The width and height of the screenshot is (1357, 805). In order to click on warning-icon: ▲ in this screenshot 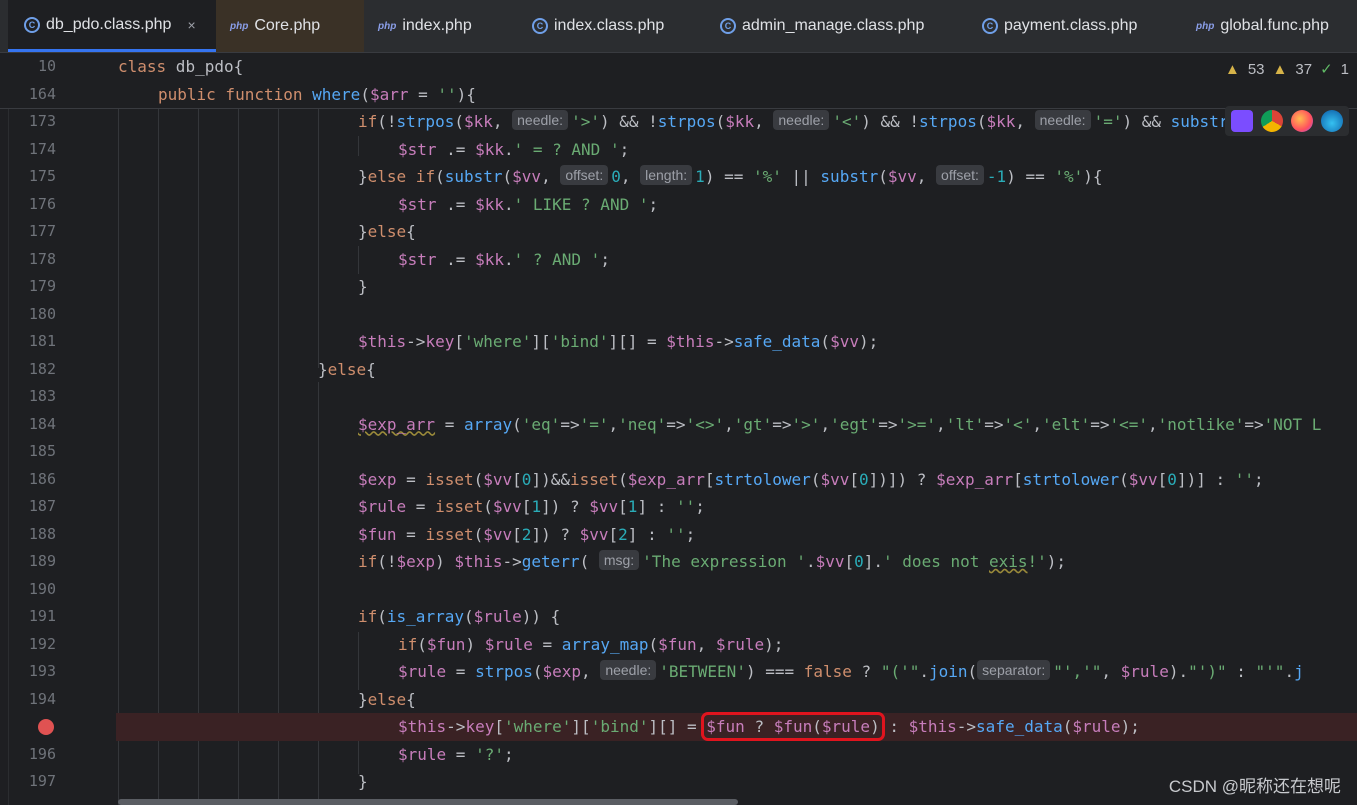, I will do `click(1232, 69)`.